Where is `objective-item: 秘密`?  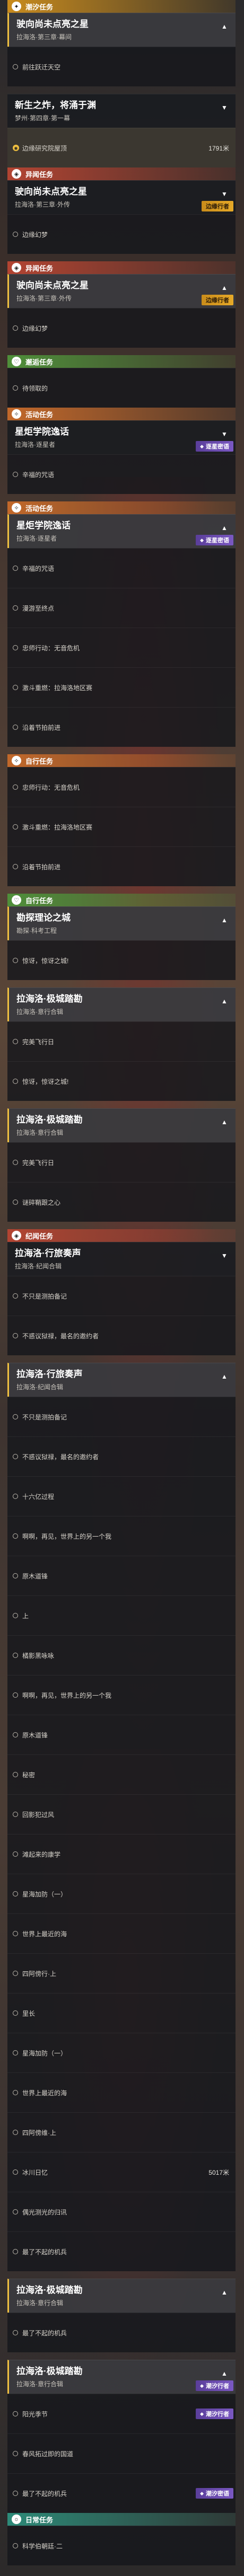
objective-item: 秘密 is located at coordinates (122, 1774).